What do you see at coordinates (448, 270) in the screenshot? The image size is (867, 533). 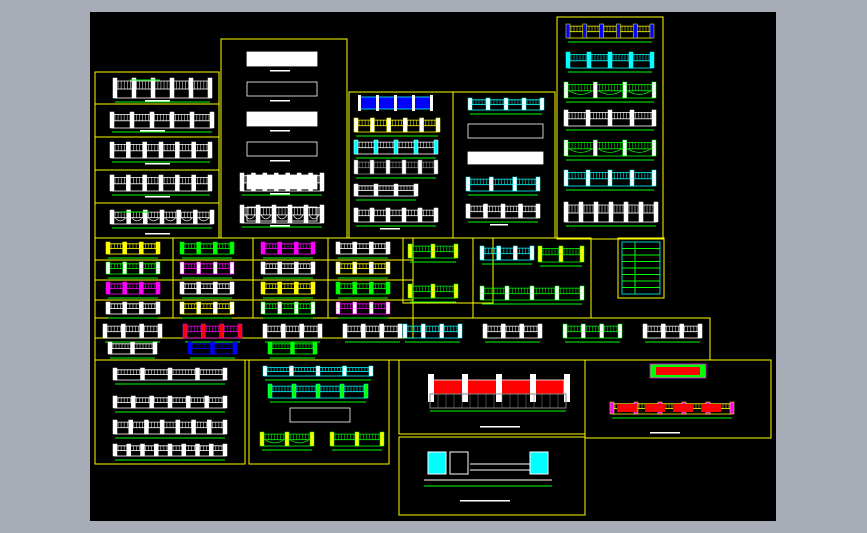 I see `drawing-frame` at bounding box center [448, 270].